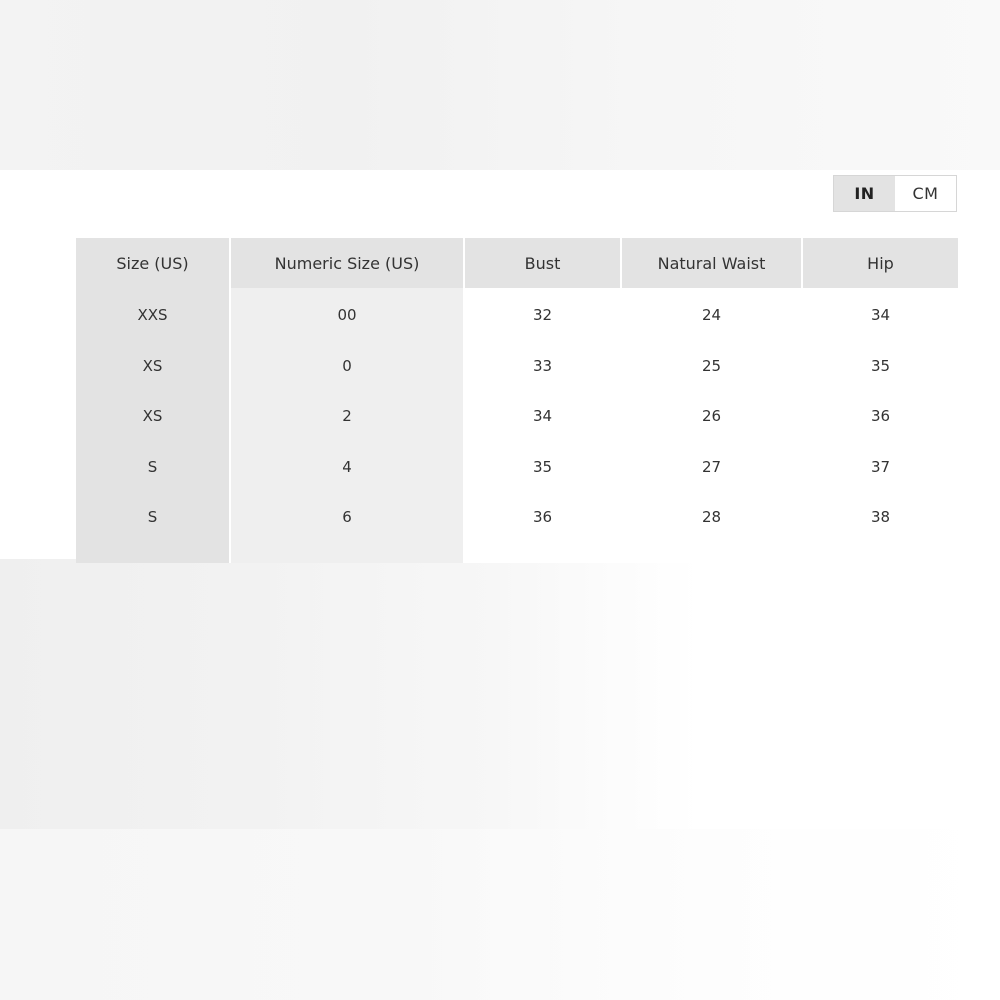 The image size is (1000, 1000). I want to click on table-row: XS 2 34 26 36, so click(517, 416).